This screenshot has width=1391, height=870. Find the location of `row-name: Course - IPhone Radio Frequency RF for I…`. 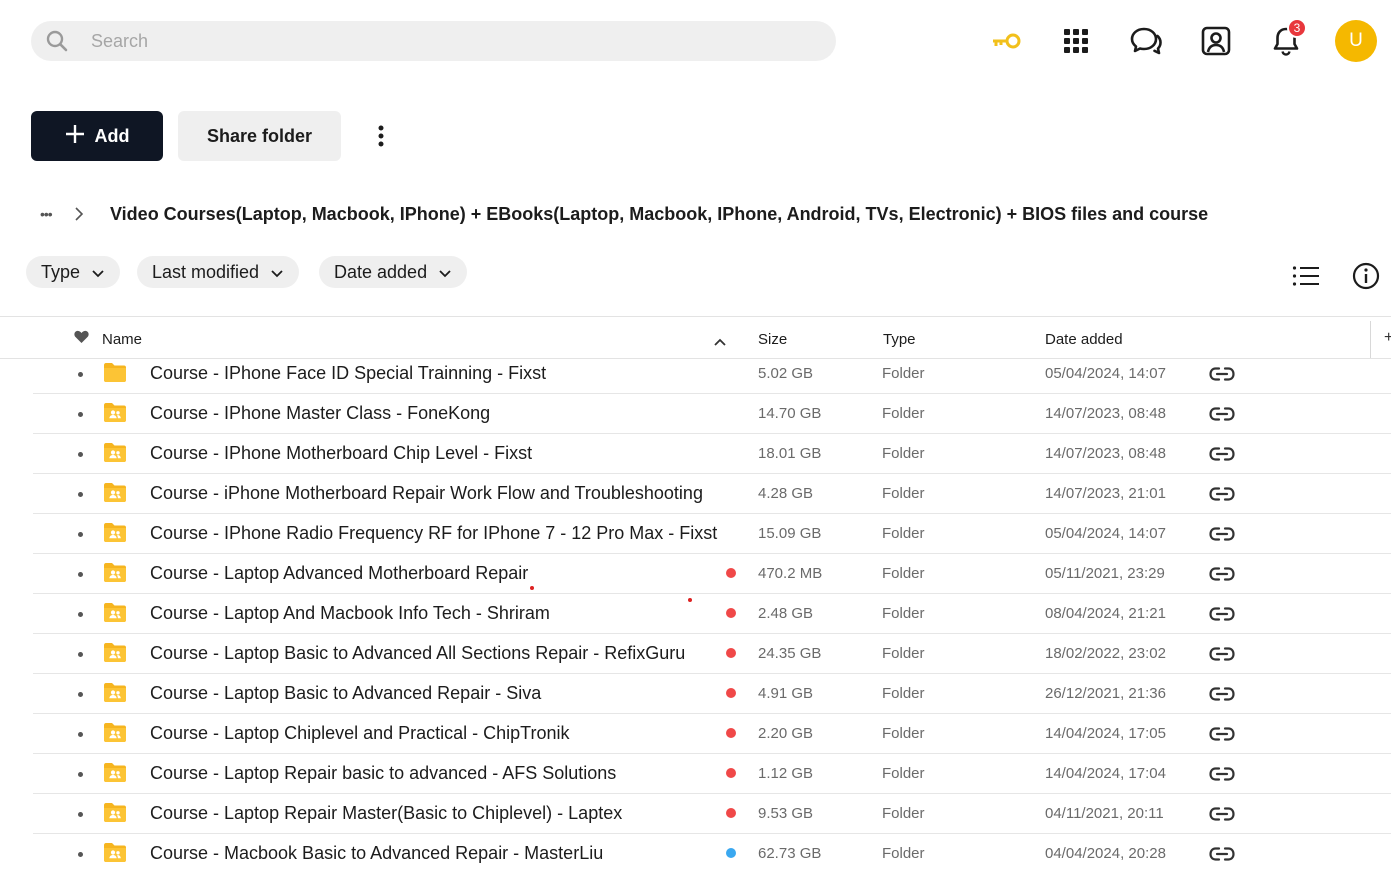

row-name: Course - IPhone Radio Frequency RF for I… is located at coordinates (433, 533).